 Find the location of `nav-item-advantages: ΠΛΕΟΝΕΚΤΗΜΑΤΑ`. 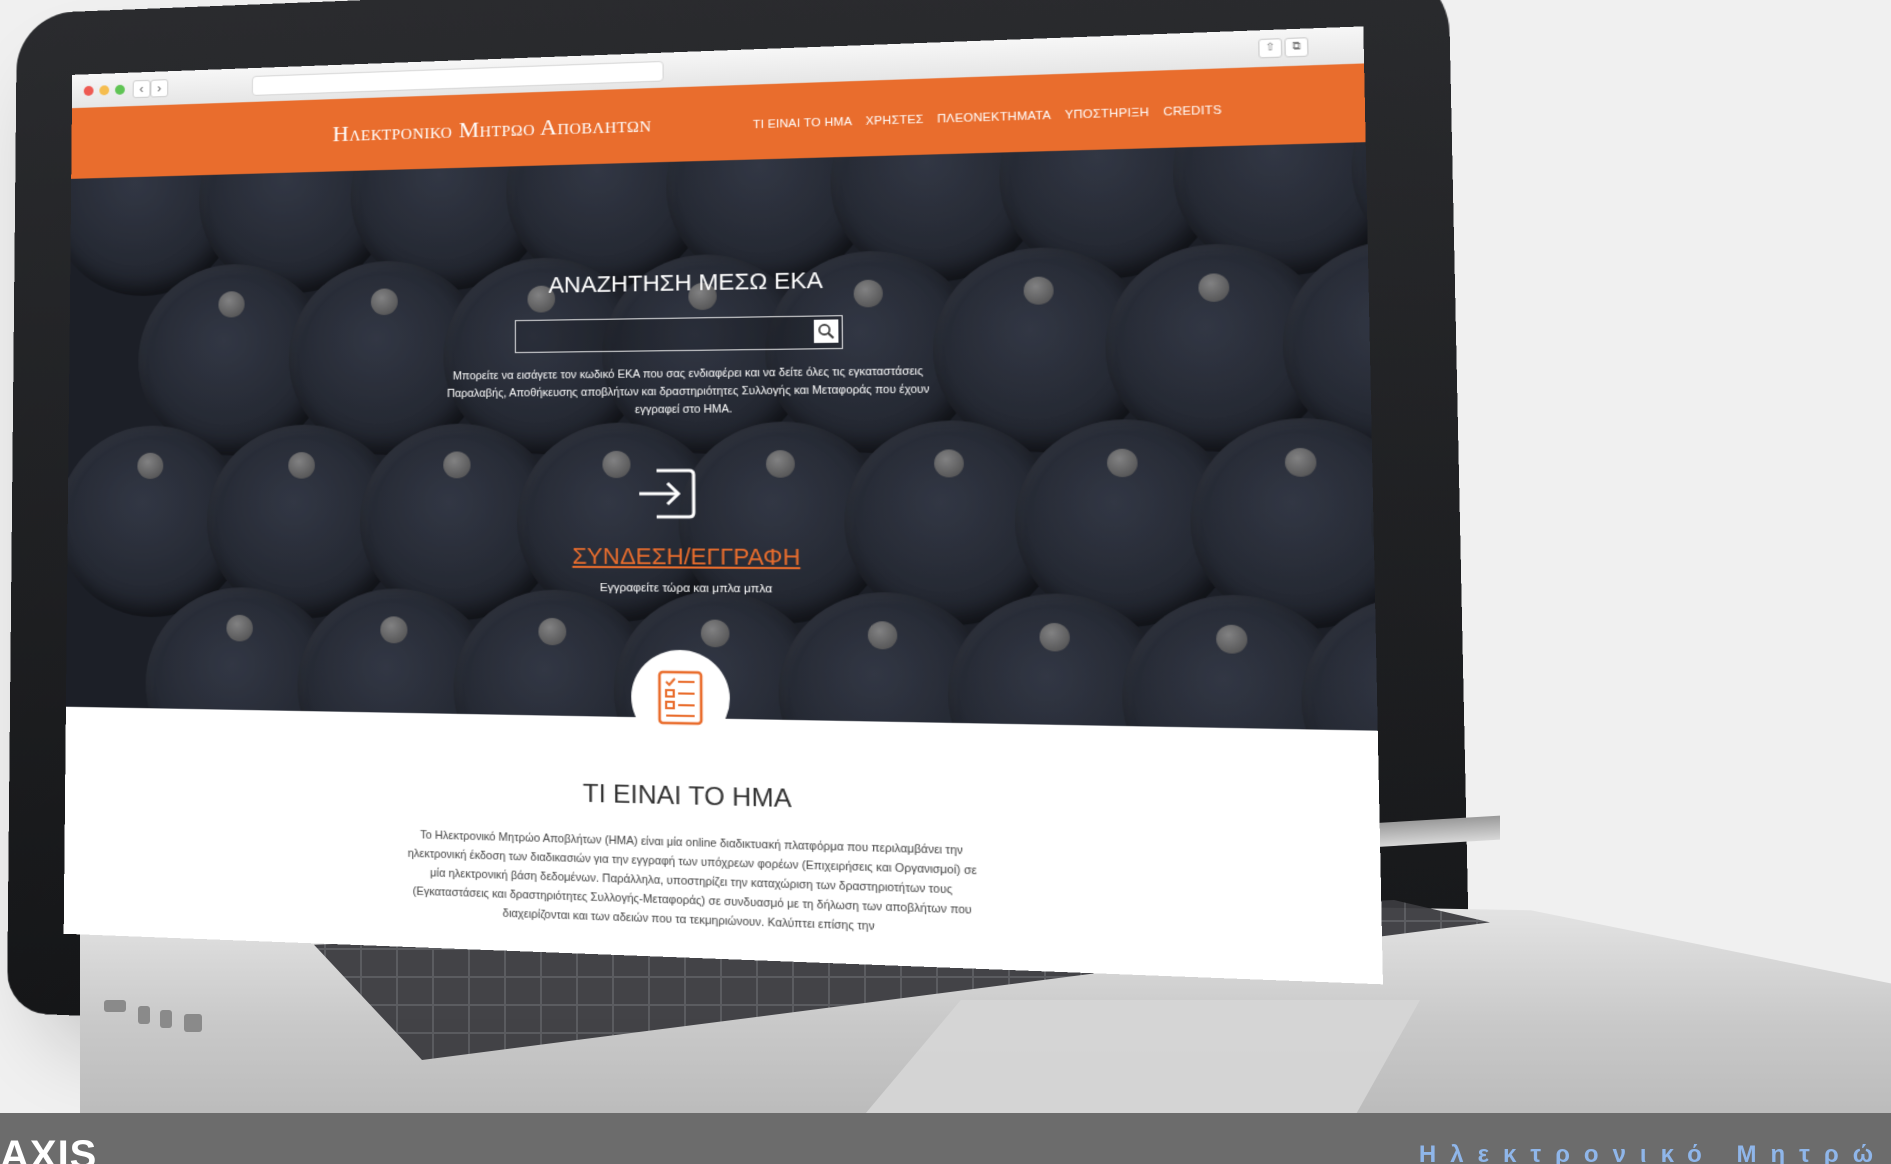

nav-item-advantages: ΠΛΕΟΝΕΚΤΗΜΑΤΑ is located at coordinates (994, 117).